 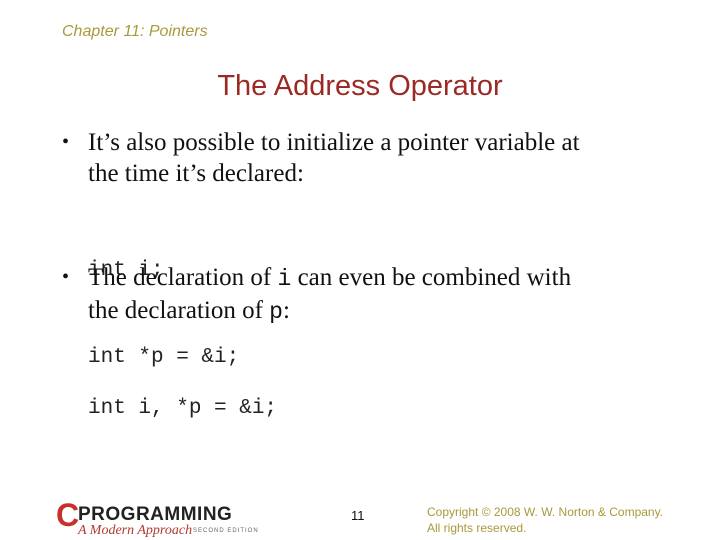 I want to click on text-span: The declaration of, so click(x=183, y=277).